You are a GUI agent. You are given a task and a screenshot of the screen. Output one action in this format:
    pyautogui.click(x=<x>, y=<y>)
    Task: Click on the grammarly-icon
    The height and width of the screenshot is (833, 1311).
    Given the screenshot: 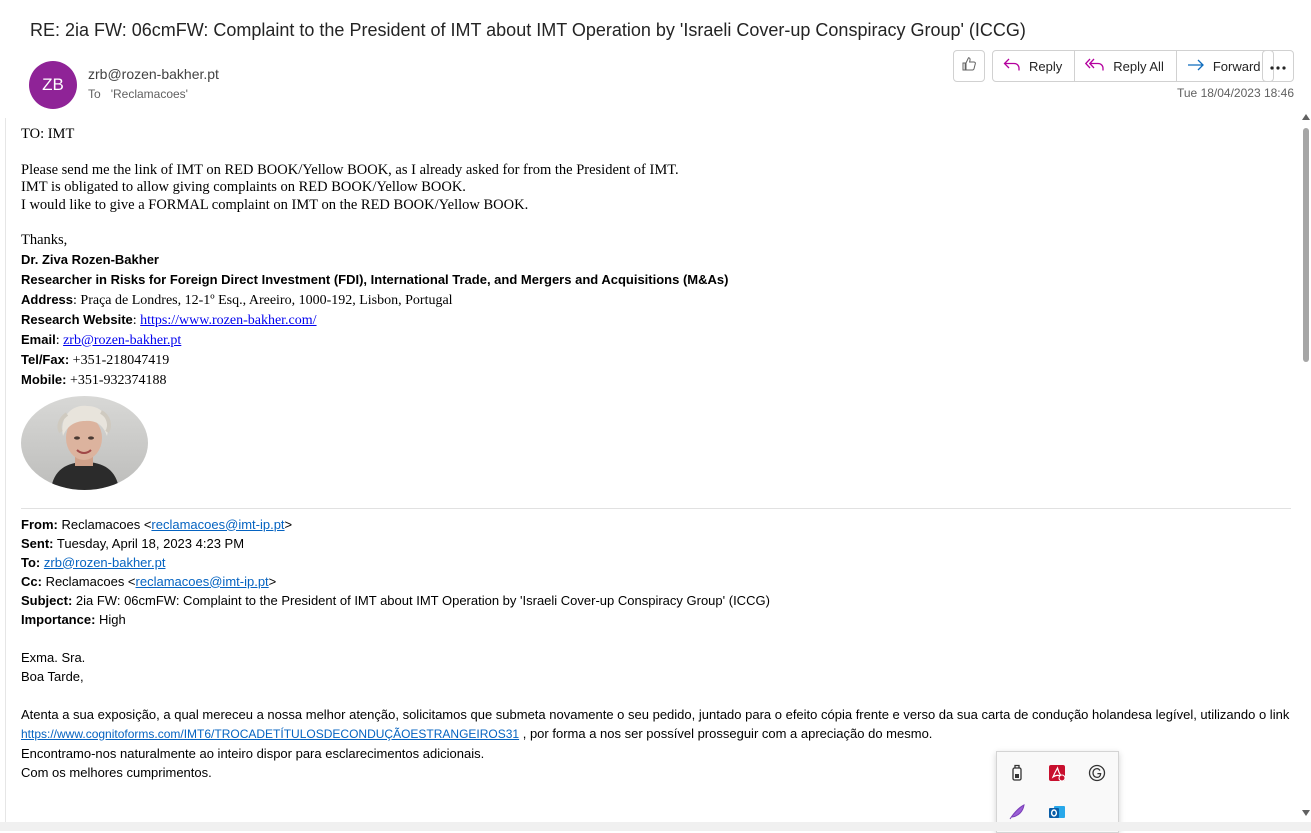 What is the action you would take?
    pyautogui.click(x=1097, y=773)
    